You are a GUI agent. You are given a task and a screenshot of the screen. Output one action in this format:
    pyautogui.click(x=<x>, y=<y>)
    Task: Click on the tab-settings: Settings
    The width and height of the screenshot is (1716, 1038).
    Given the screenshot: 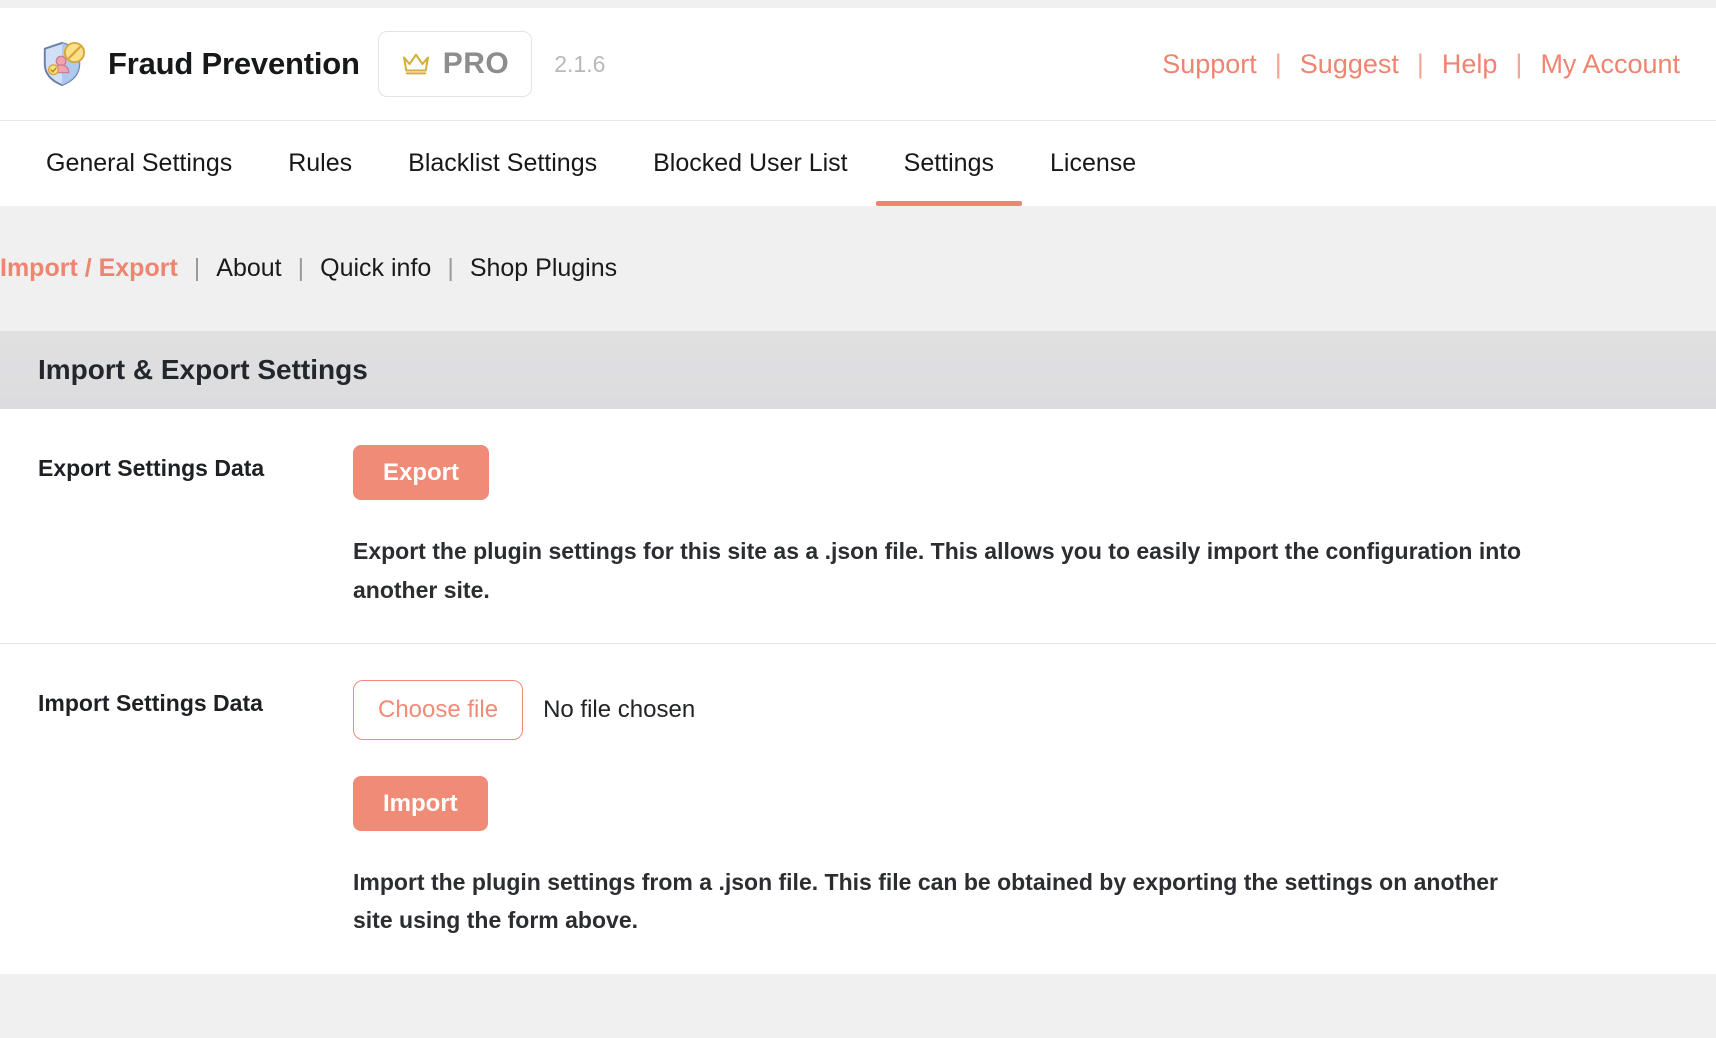 What is the action you would take?
    pyautogui.click(x=949, y=163)
    